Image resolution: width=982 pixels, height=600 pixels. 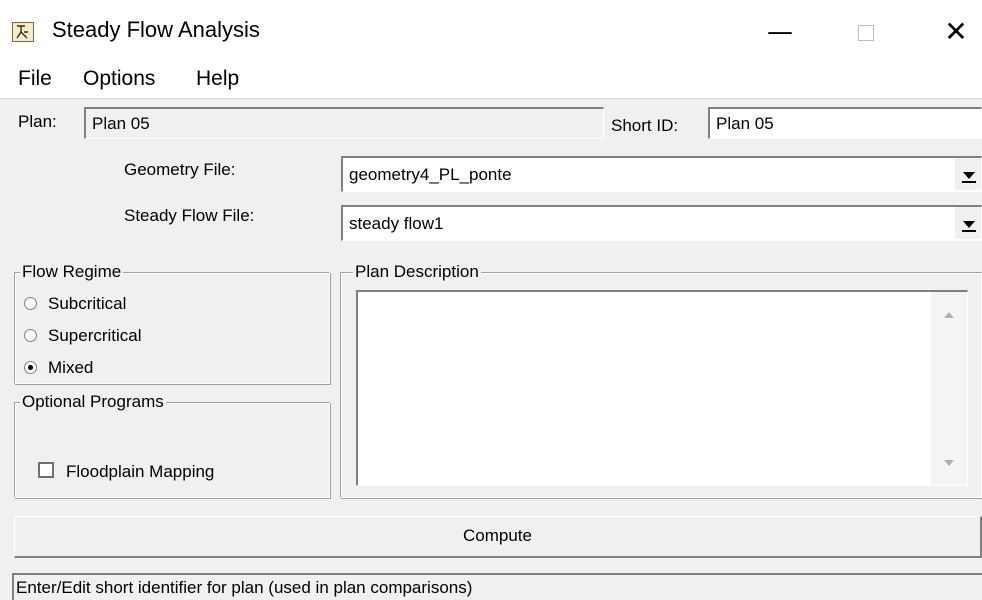 What do you see at coordinates (949, 388) in the screenshot?
I see `plan-description-scrollbar` at bounding box center [949, 388].